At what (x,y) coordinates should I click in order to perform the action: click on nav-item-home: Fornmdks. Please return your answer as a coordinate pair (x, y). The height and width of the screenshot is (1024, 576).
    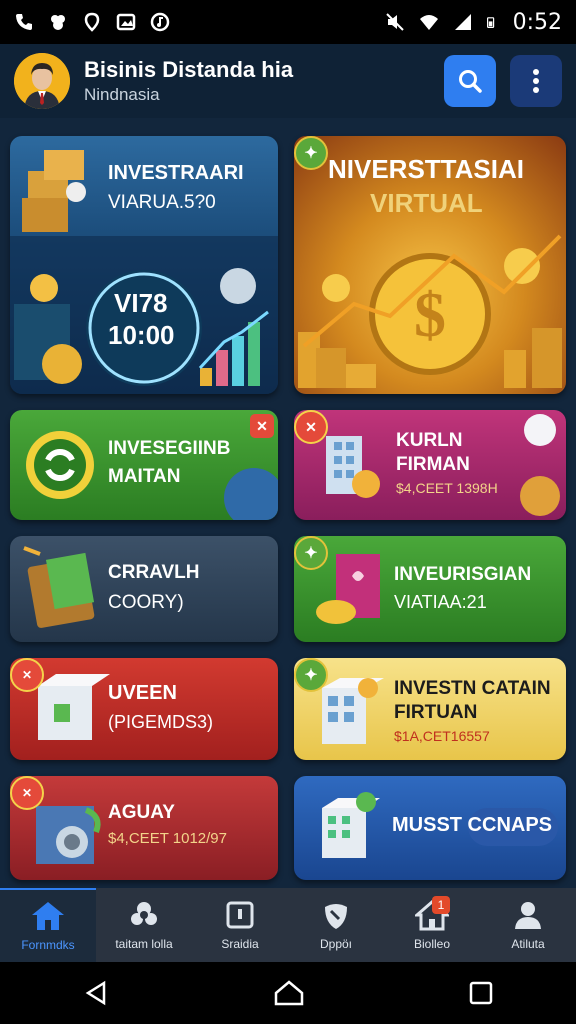
    Looking at the image, I should click on (48, 925).